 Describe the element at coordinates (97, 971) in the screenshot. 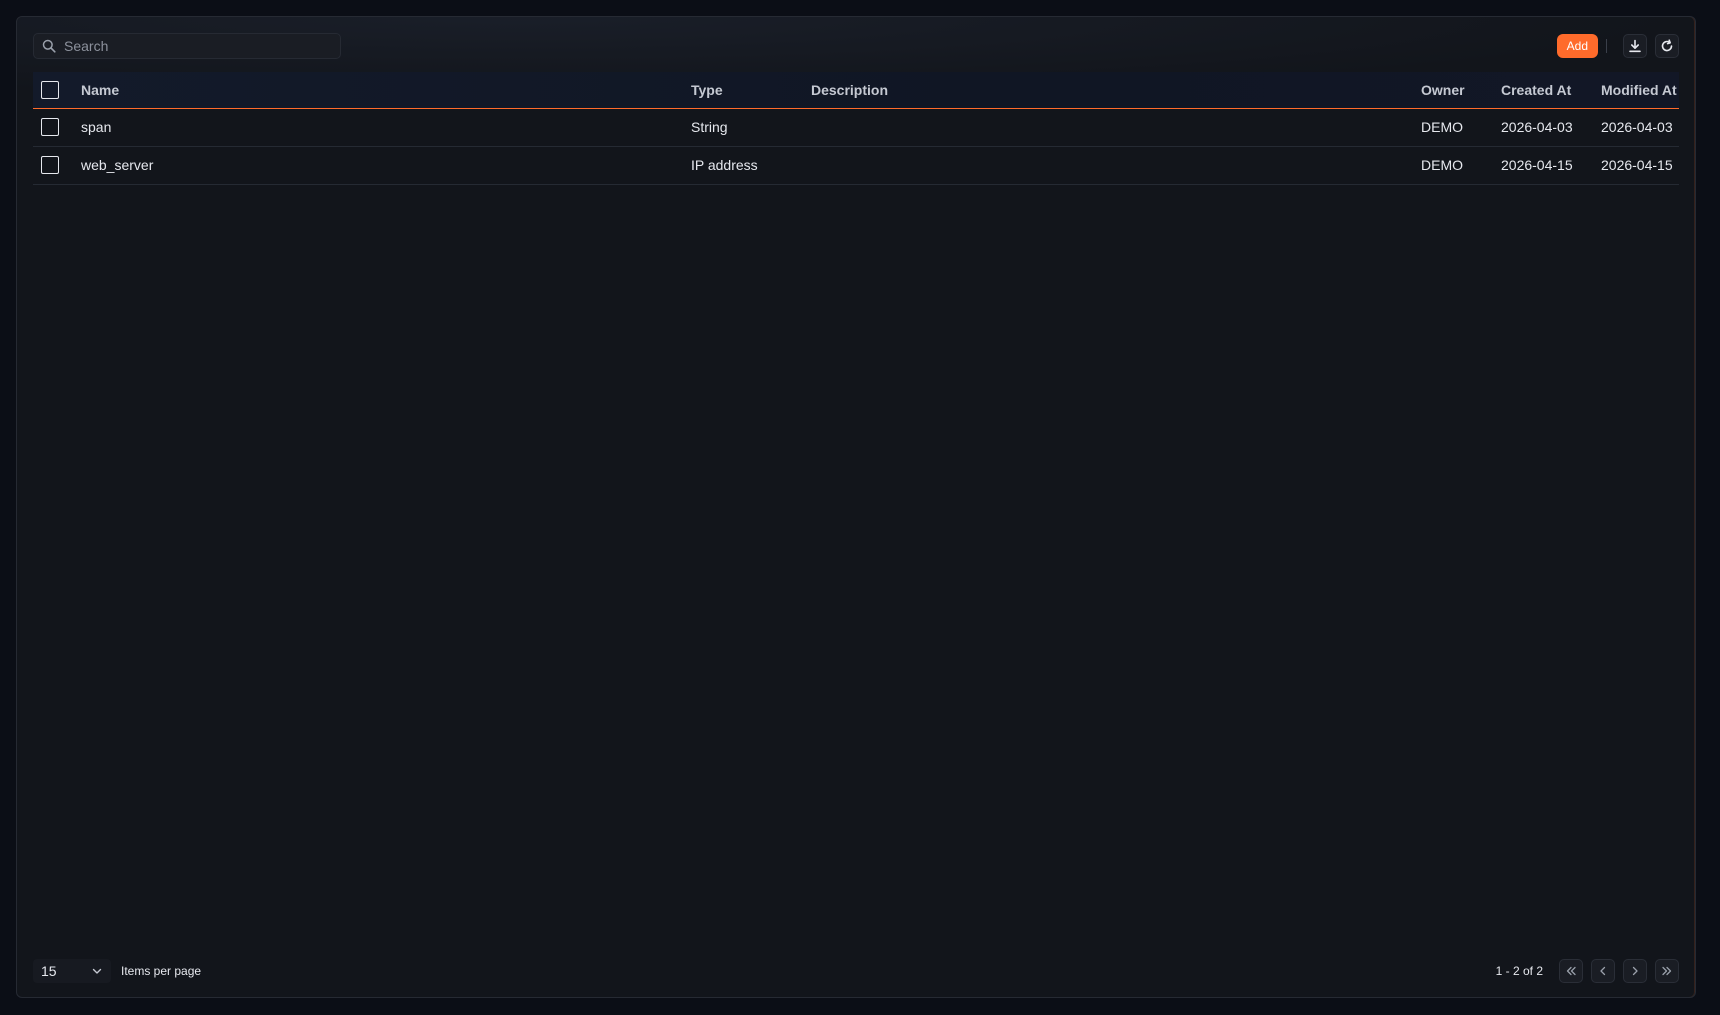

I see `chevron-down-icon` at that location.